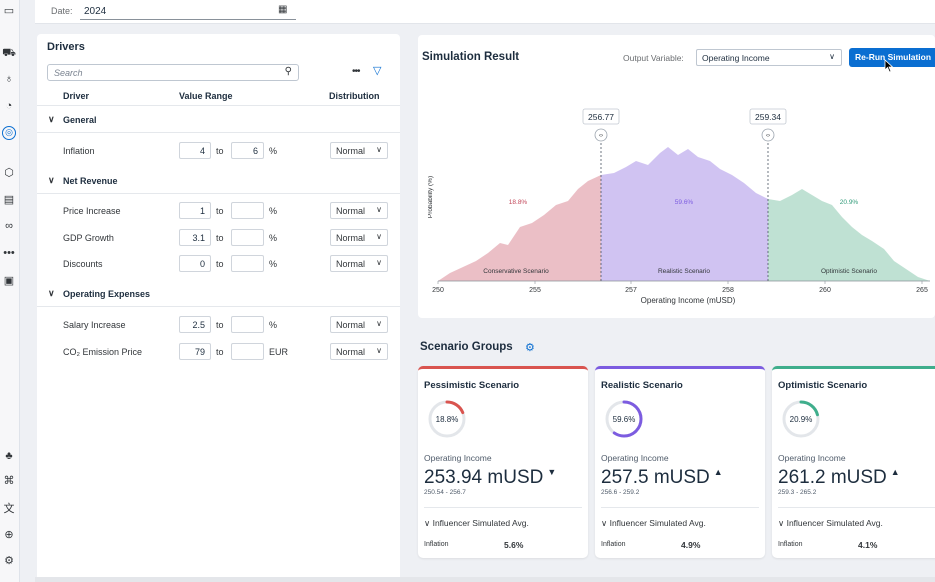 The height and width of the screenshot is (582, 935). I want to click on range-to-input: 6, so click(247, 150).